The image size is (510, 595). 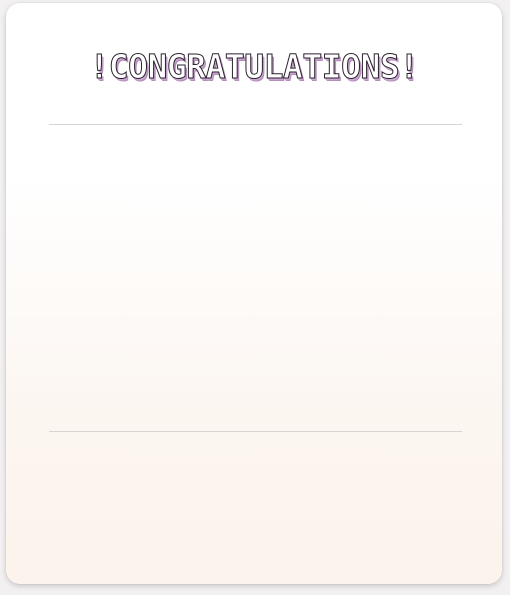 What do you see at coordinates (255, 431) in the screenshot?
I see `bottom-divider` at bounding box center [255, 431].